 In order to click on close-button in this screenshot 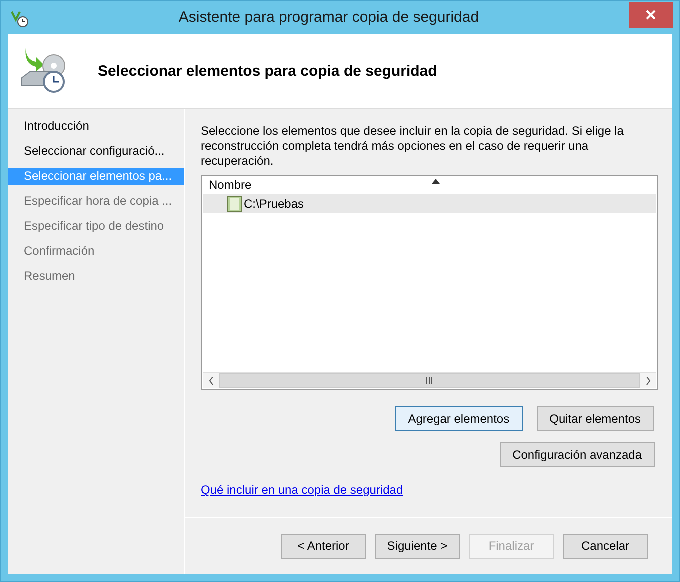, I will do `click(651, 15)`.